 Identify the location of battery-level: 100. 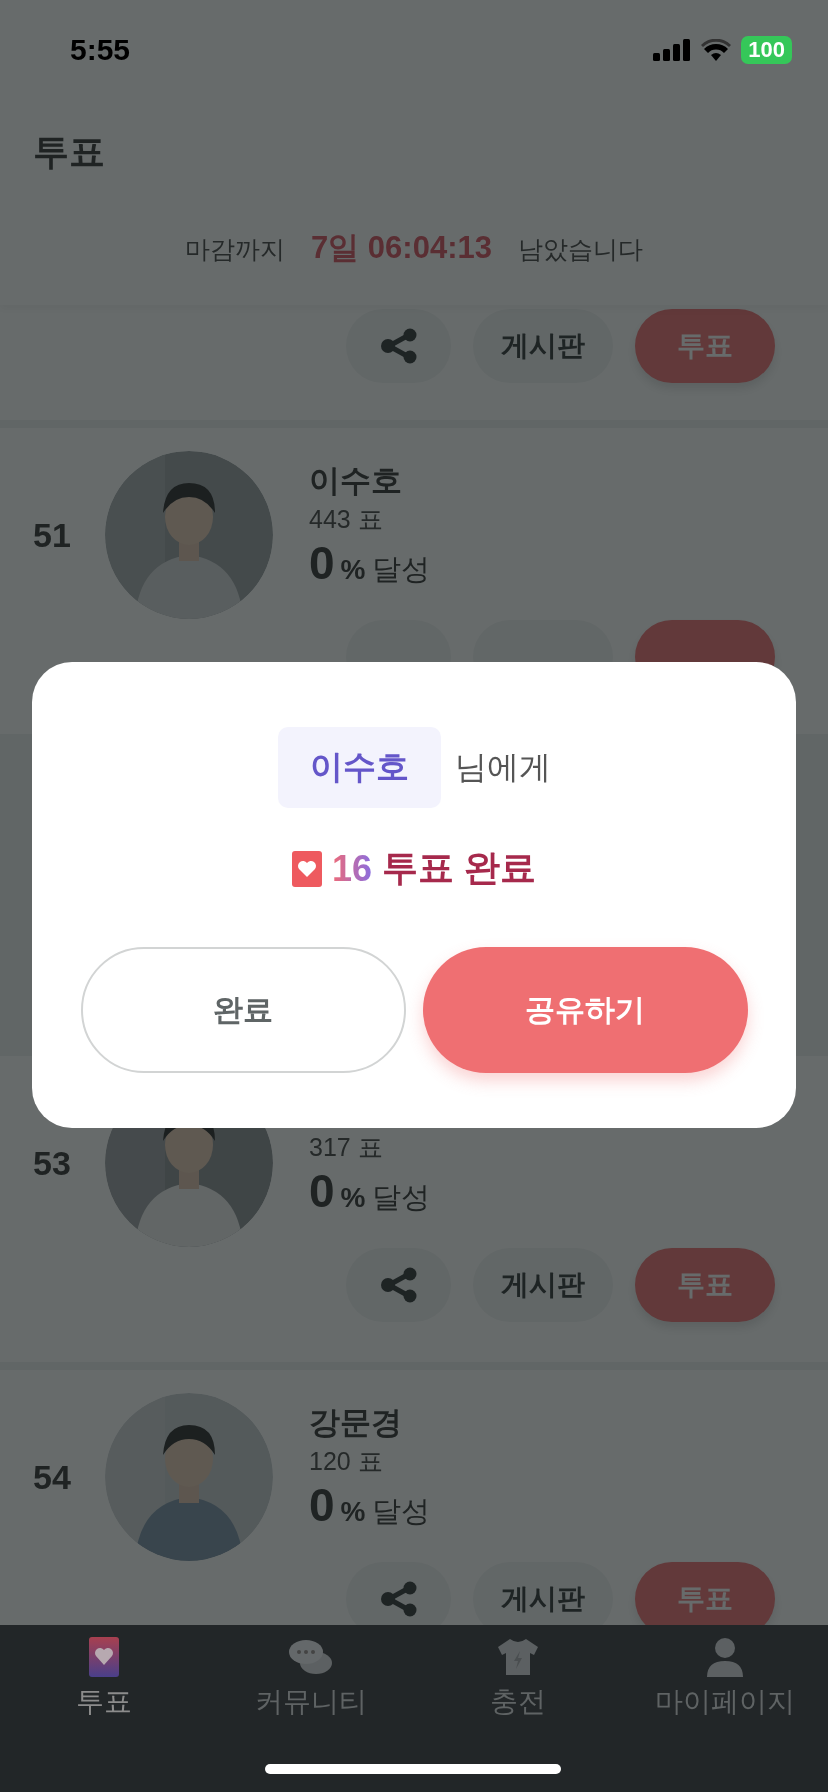
(766, 50).